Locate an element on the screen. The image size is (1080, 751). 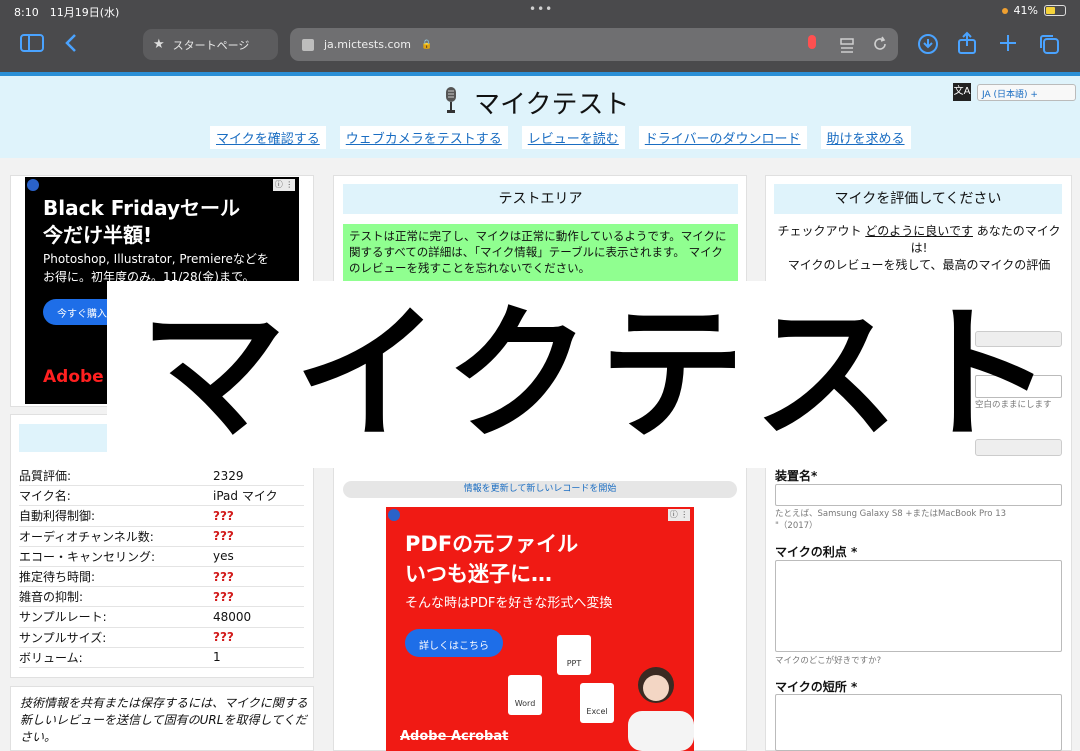
info-key: 品質評価: is located at coordinates (45, 476).